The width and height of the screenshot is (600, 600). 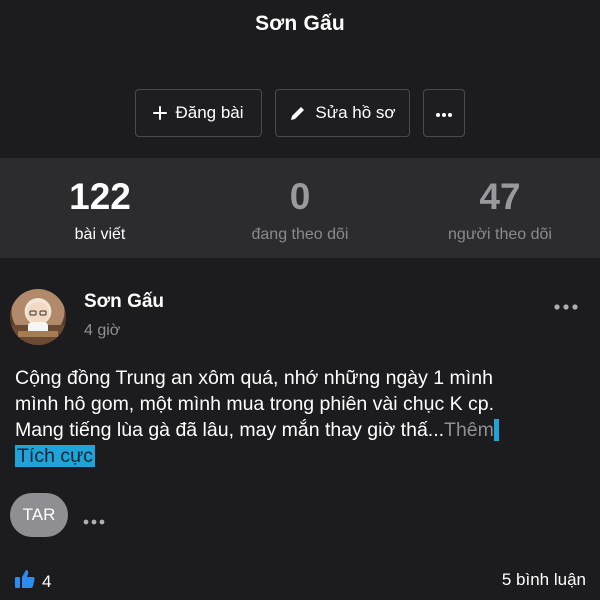 What do you see at coordinates (500, 196) in the screenshot?
I see `stat-followers-value: 47` at bounding box center [500, 196].